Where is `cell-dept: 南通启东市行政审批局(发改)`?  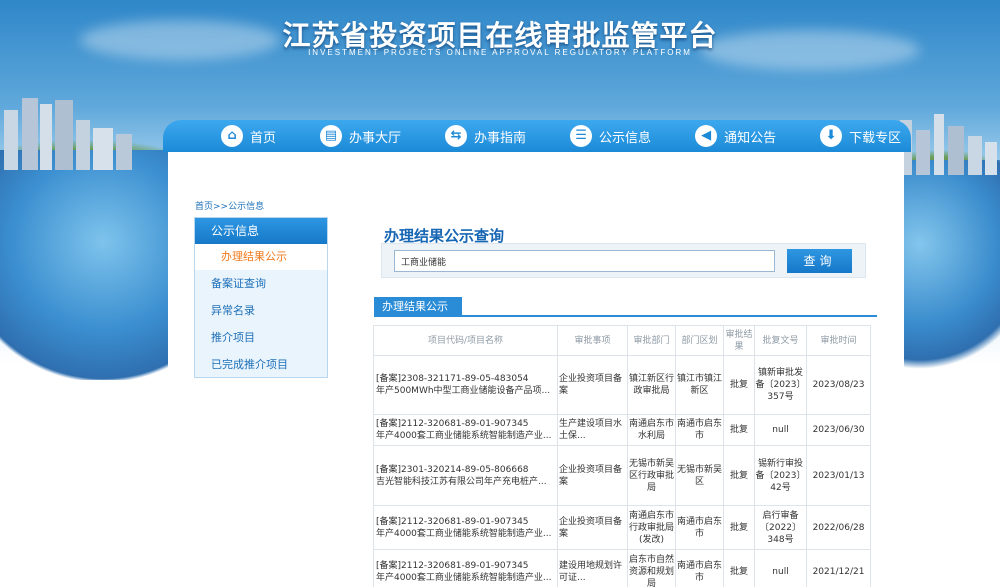
cell-dept: 南通启东市行政审批局(发改) is located at coordinates (651, 527).